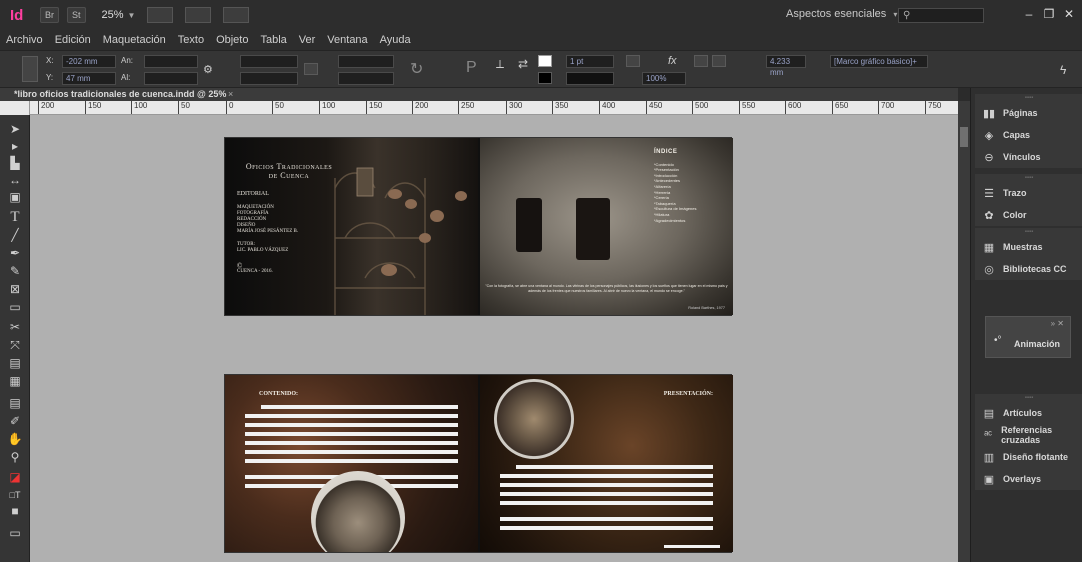 The height and width of the screenshot is (562, 1082). What do you see at coordinates (15, 307) in the screenshot?
I see `rectangle-tool-icon: ▭` at bounding box center [15, 307].